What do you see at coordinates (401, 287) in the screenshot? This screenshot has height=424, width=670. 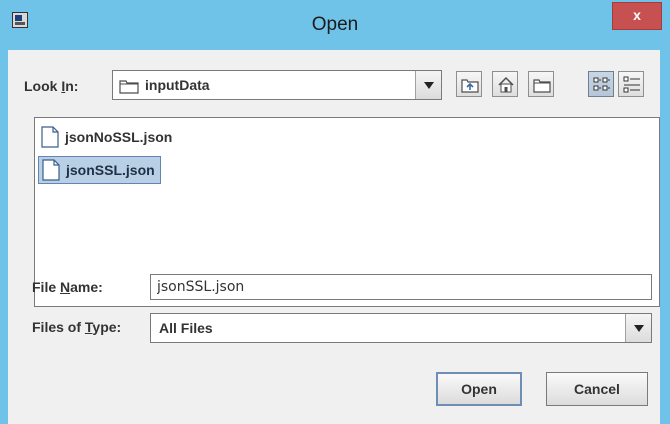 I see `file-name-input` at bounding box center [401, 287].